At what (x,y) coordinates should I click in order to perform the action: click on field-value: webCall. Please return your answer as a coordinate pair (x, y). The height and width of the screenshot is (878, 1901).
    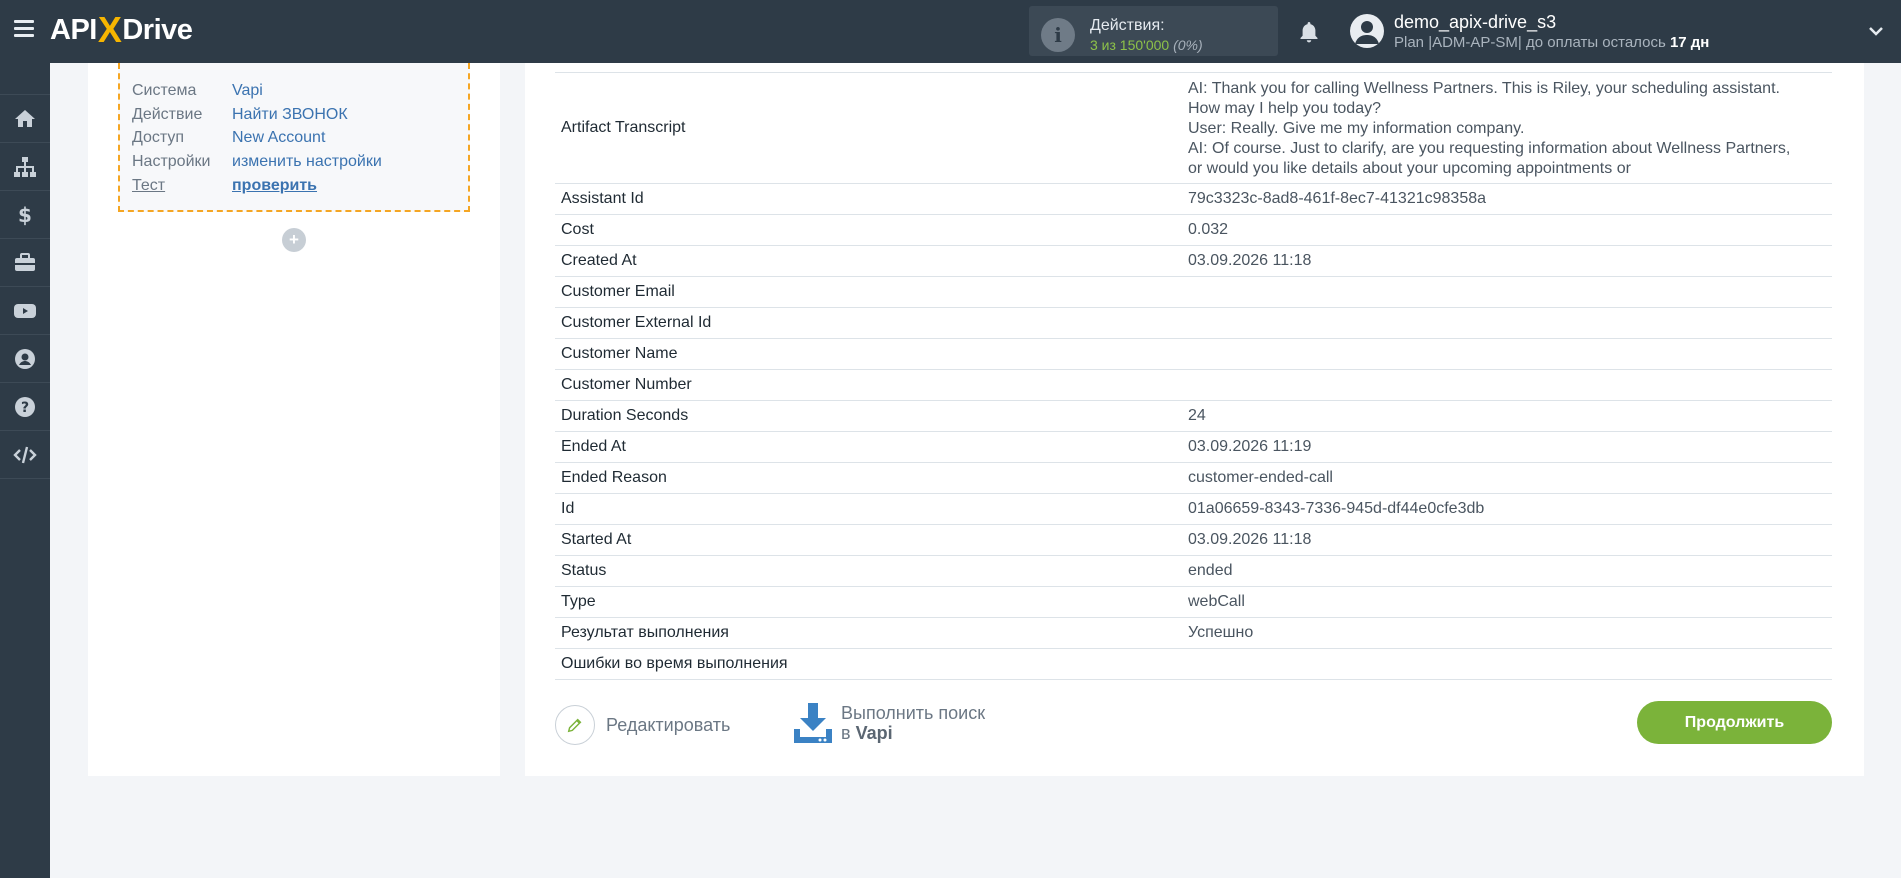
    Looking at the image, I should click on (1216, 601).